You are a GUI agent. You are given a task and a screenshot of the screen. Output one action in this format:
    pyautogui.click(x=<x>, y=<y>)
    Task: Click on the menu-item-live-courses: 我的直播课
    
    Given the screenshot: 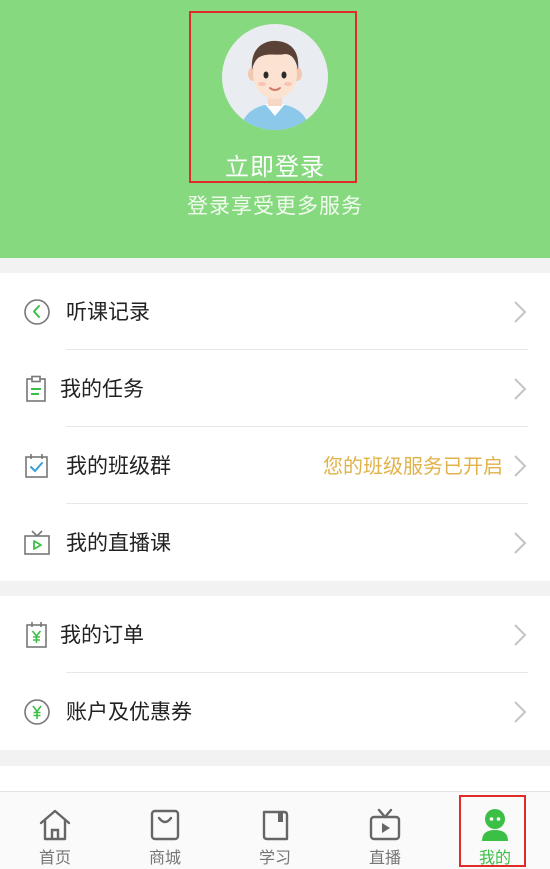 What is the action you would take?
    pyautogui.click(x=275, y=542)
    